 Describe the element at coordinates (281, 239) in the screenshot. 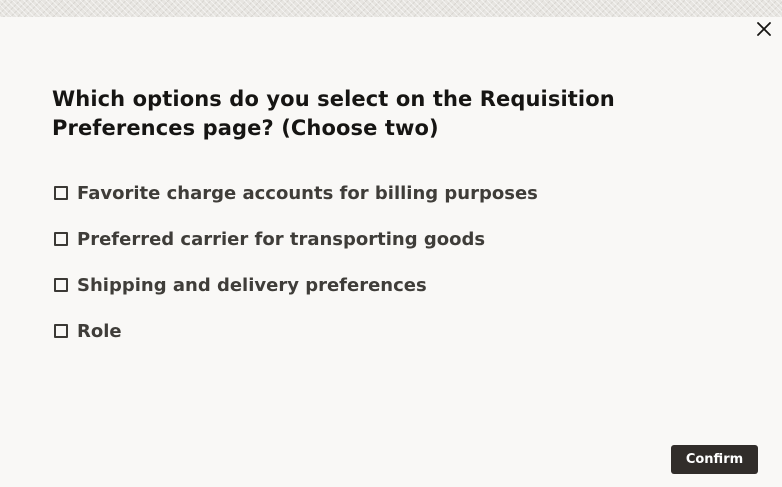

I see `option-label: Preferred carrier for transporting goods` at that location.